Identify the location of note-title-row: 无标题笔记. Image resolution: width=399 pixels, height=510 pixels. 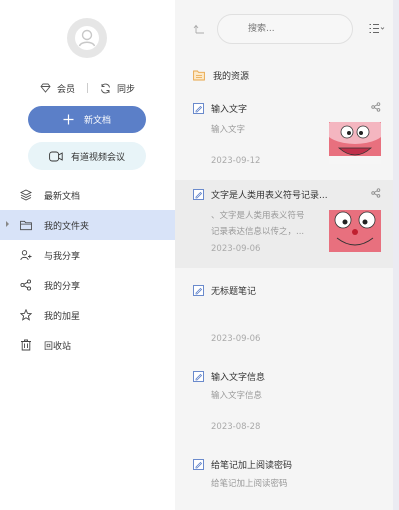
(224, 290).